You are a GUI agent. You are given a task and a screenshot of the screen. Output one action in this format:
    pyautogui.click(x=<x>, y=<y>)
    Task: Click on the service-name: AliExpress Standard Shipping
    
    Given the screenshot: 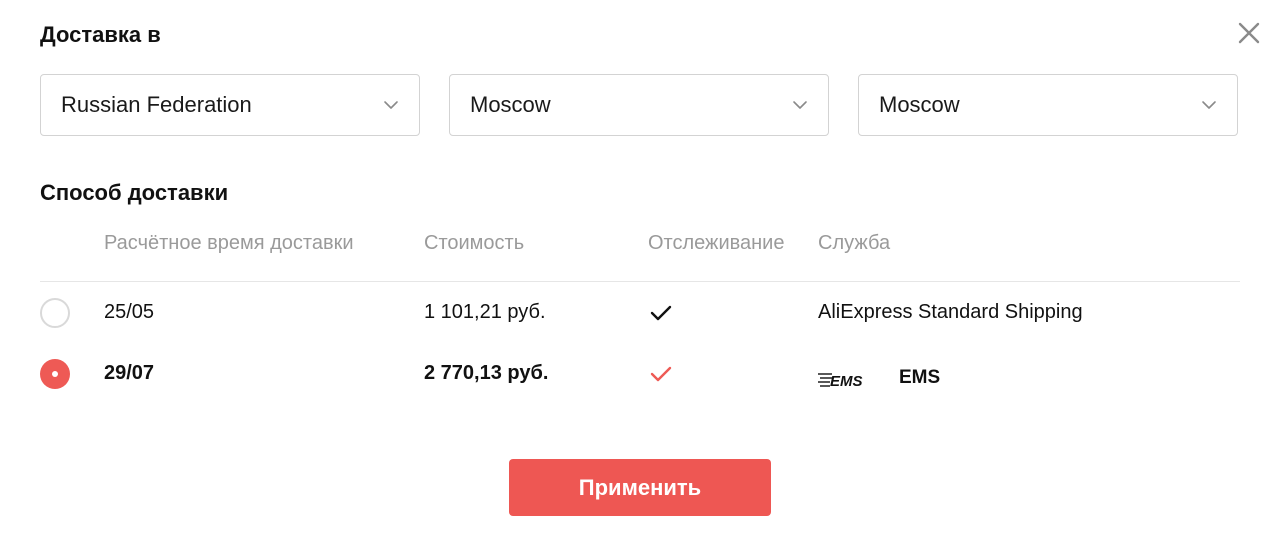 What is the action you would take?
    pyautogui.click(x=950, y=312)
    